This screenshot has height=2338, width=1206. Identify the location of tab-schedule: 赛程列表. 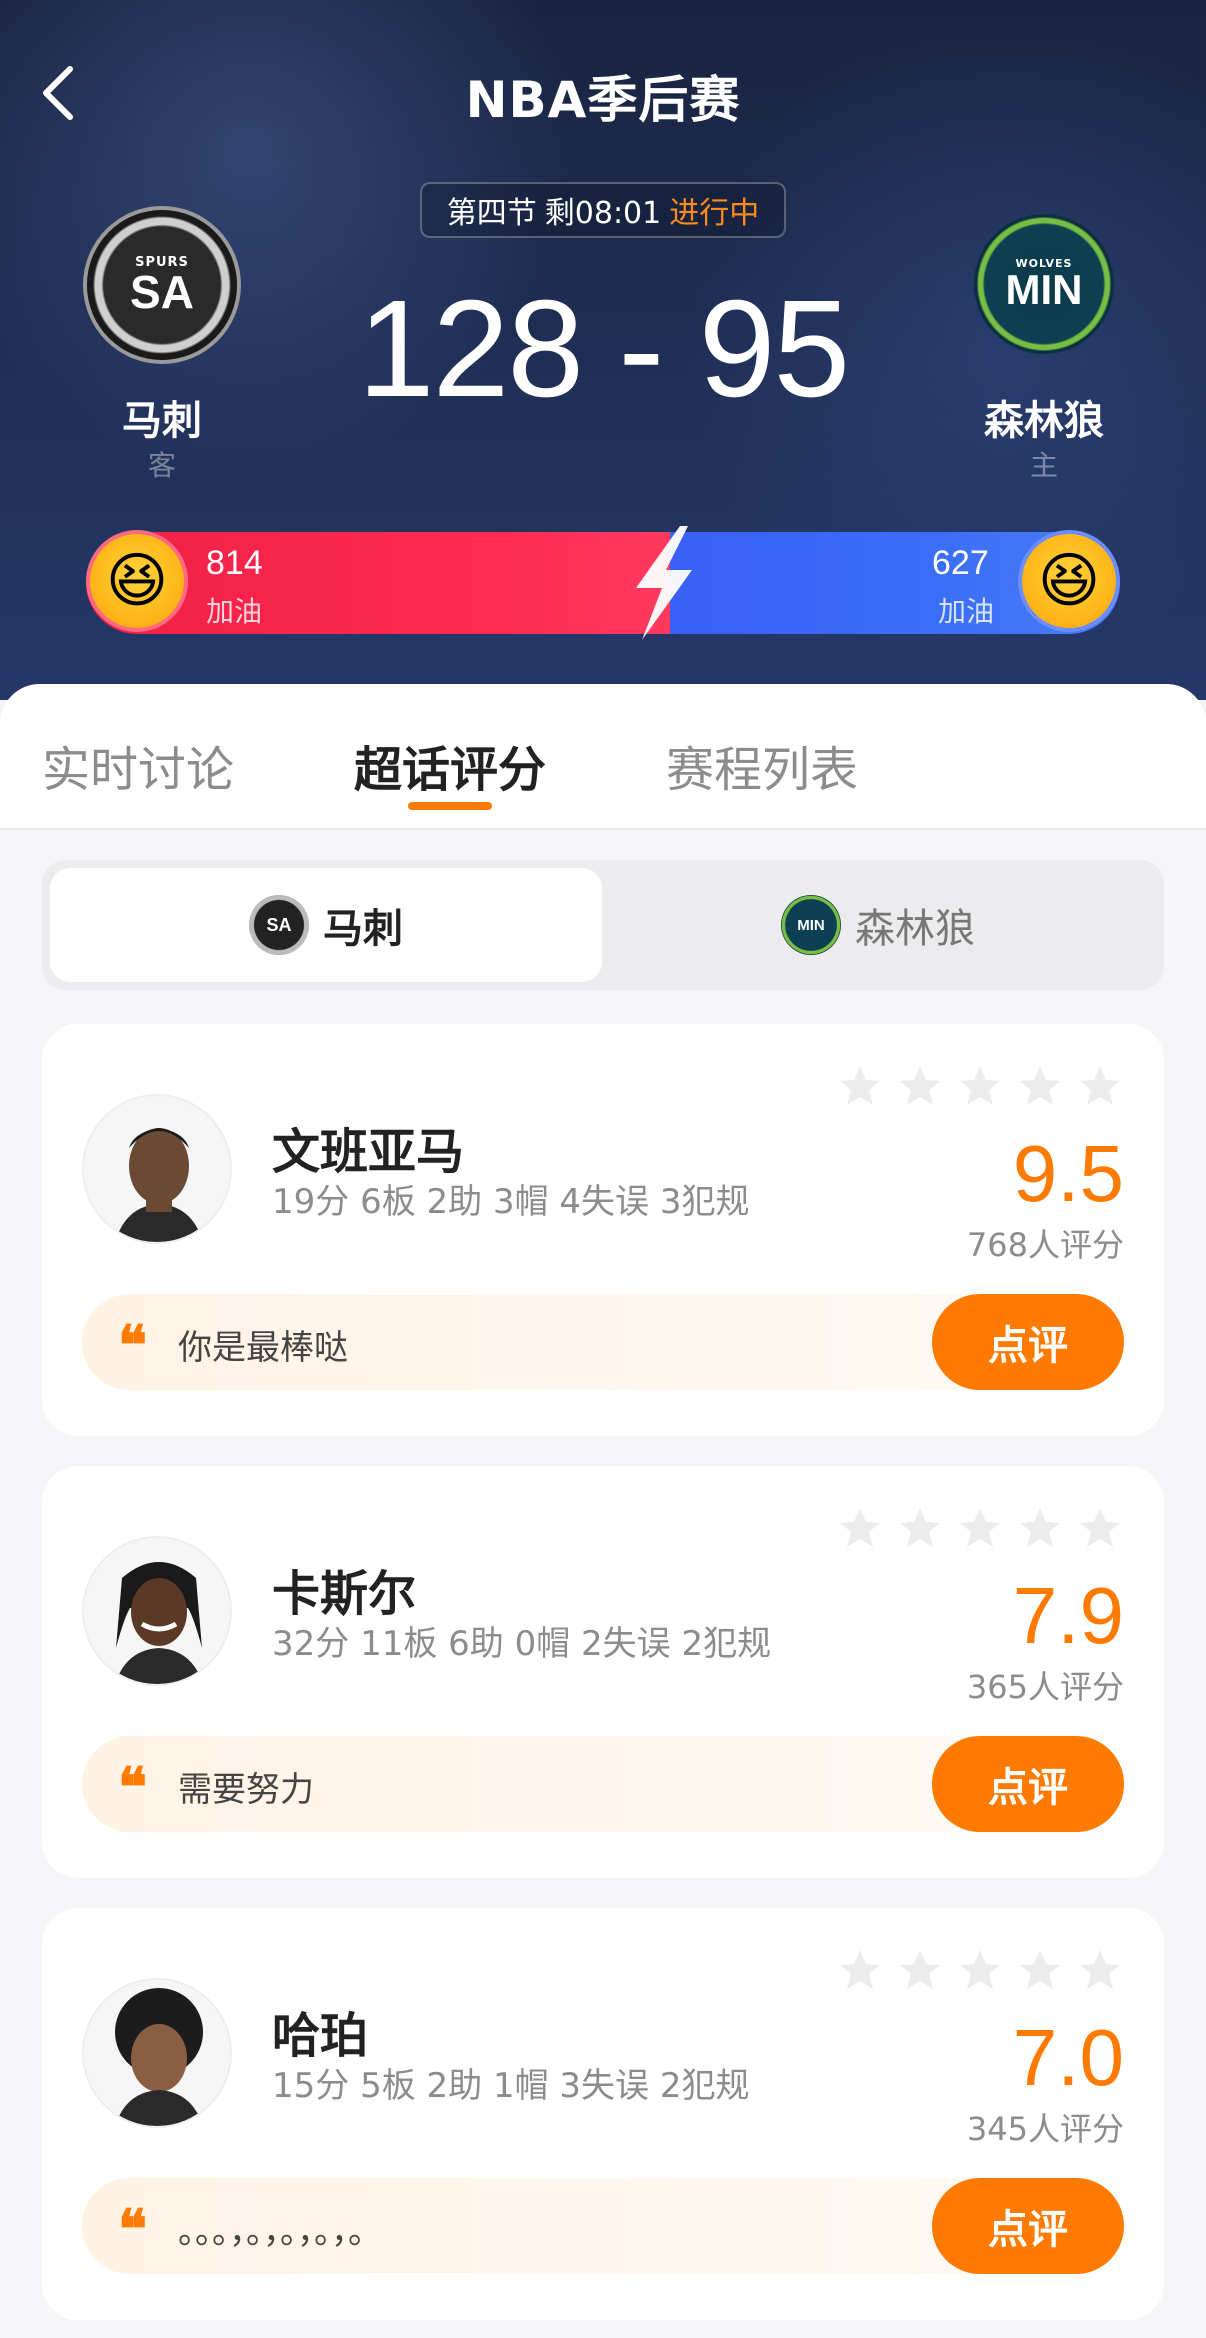
(762, 765).